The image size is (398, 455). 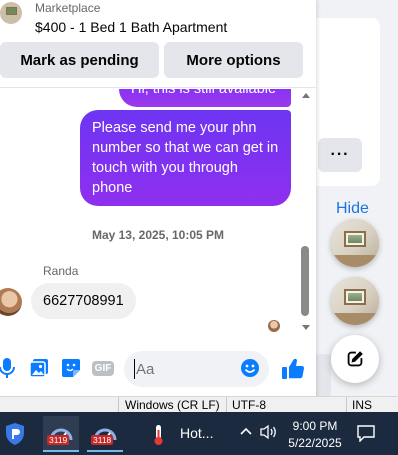 I want to click on thermometer-icon, so click(x=158, y=437).